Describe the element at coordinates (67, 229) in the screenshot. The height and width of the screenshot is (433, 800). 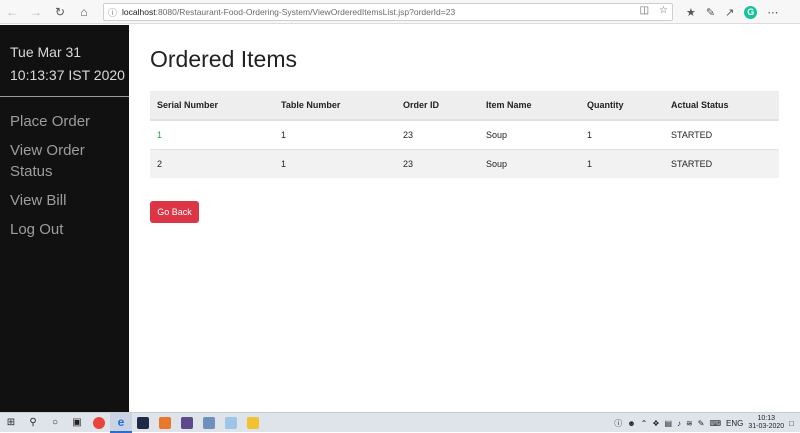
I see `sidebar-link-log-out: Log Out` at that location.